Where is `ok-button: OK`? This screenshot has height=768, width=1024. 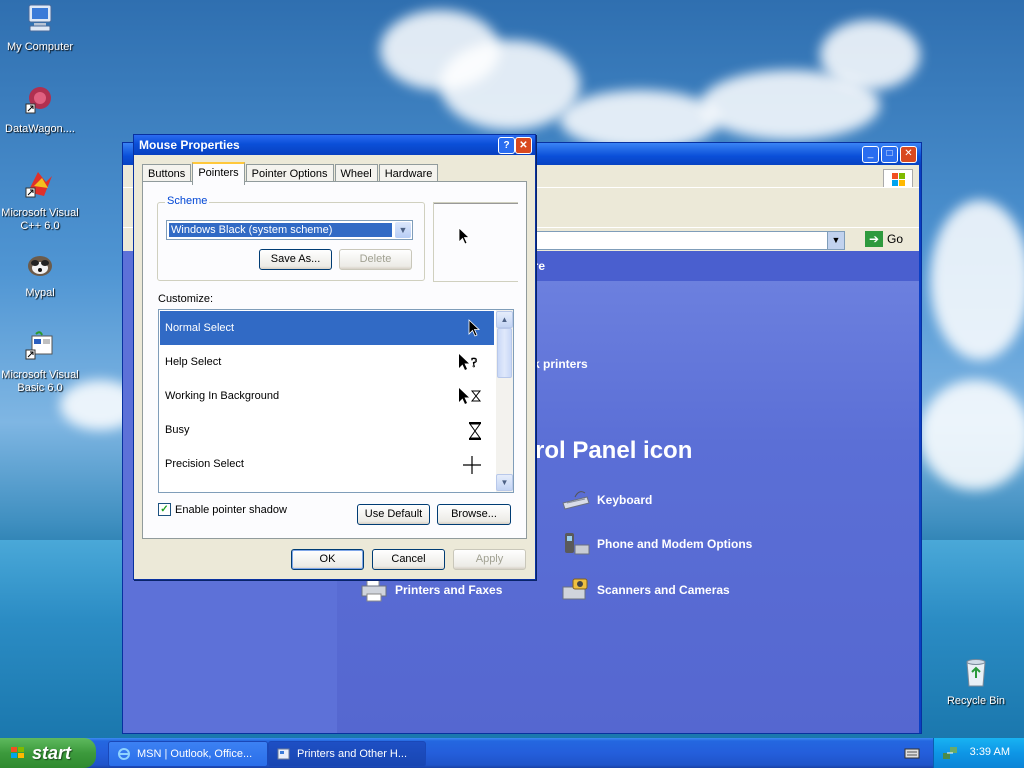 ok-button: OK is located at coordinates (327, 559).